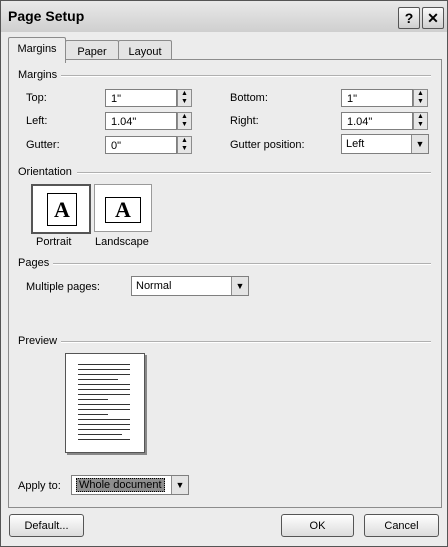  I want to click on top-spin-arrows-icon: ▲ ▼, so click(184, 98).